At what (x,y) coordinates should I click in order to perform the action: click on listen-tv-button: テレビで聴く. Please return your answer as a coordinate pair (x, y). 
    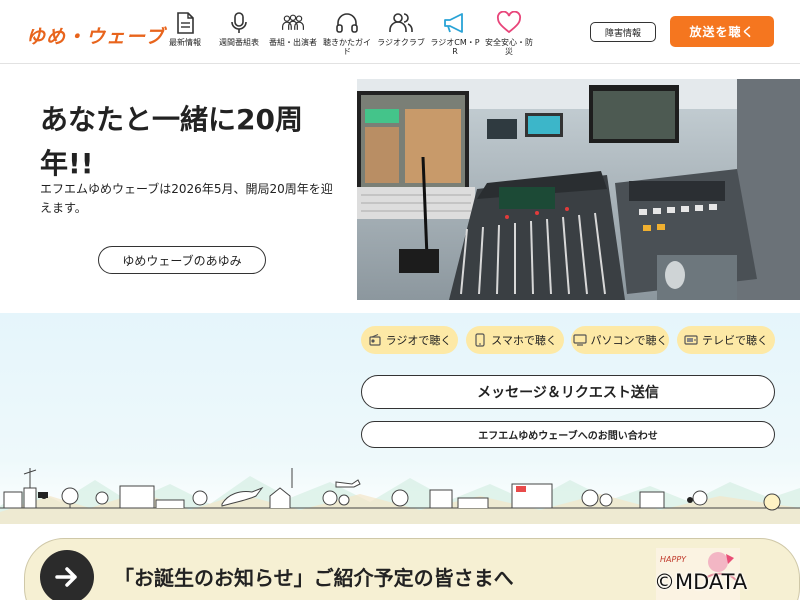
    Looking at the image, I should click on (726, 340).